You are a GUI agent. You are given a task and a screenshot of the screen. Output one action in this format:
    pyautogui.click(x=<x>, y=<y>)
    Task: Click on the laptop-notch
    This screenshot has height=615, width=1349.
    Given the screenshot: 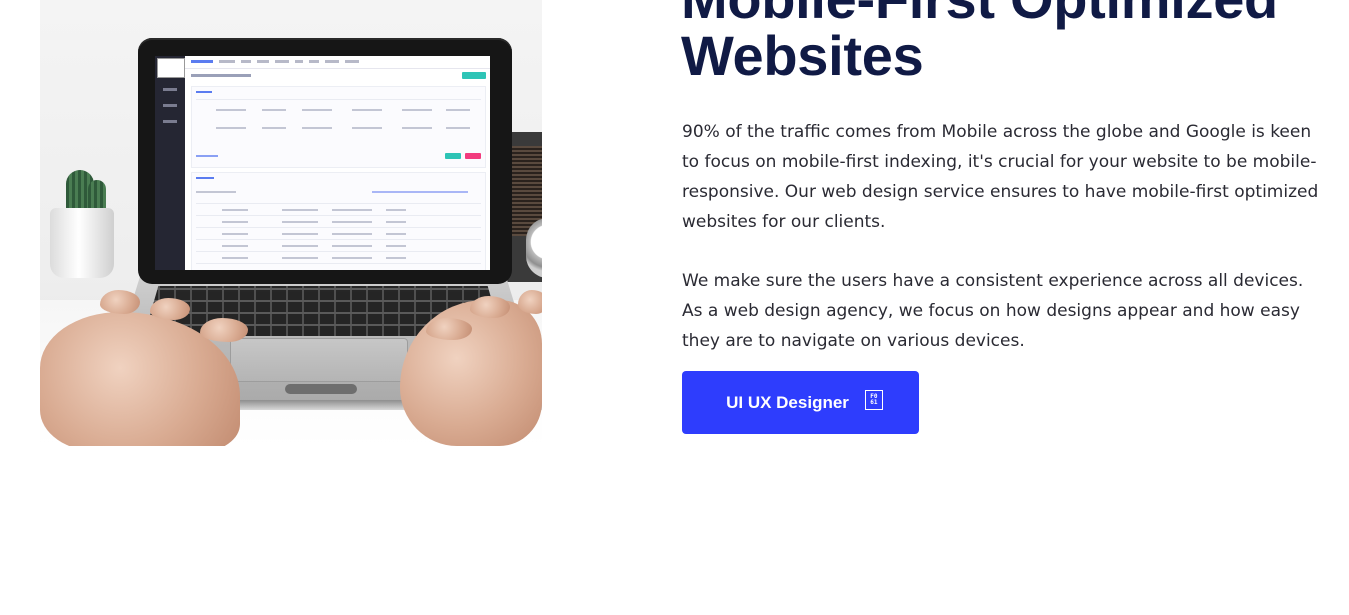 What is the action you would take?
    pyautogui.click(x=321, y=389)
    